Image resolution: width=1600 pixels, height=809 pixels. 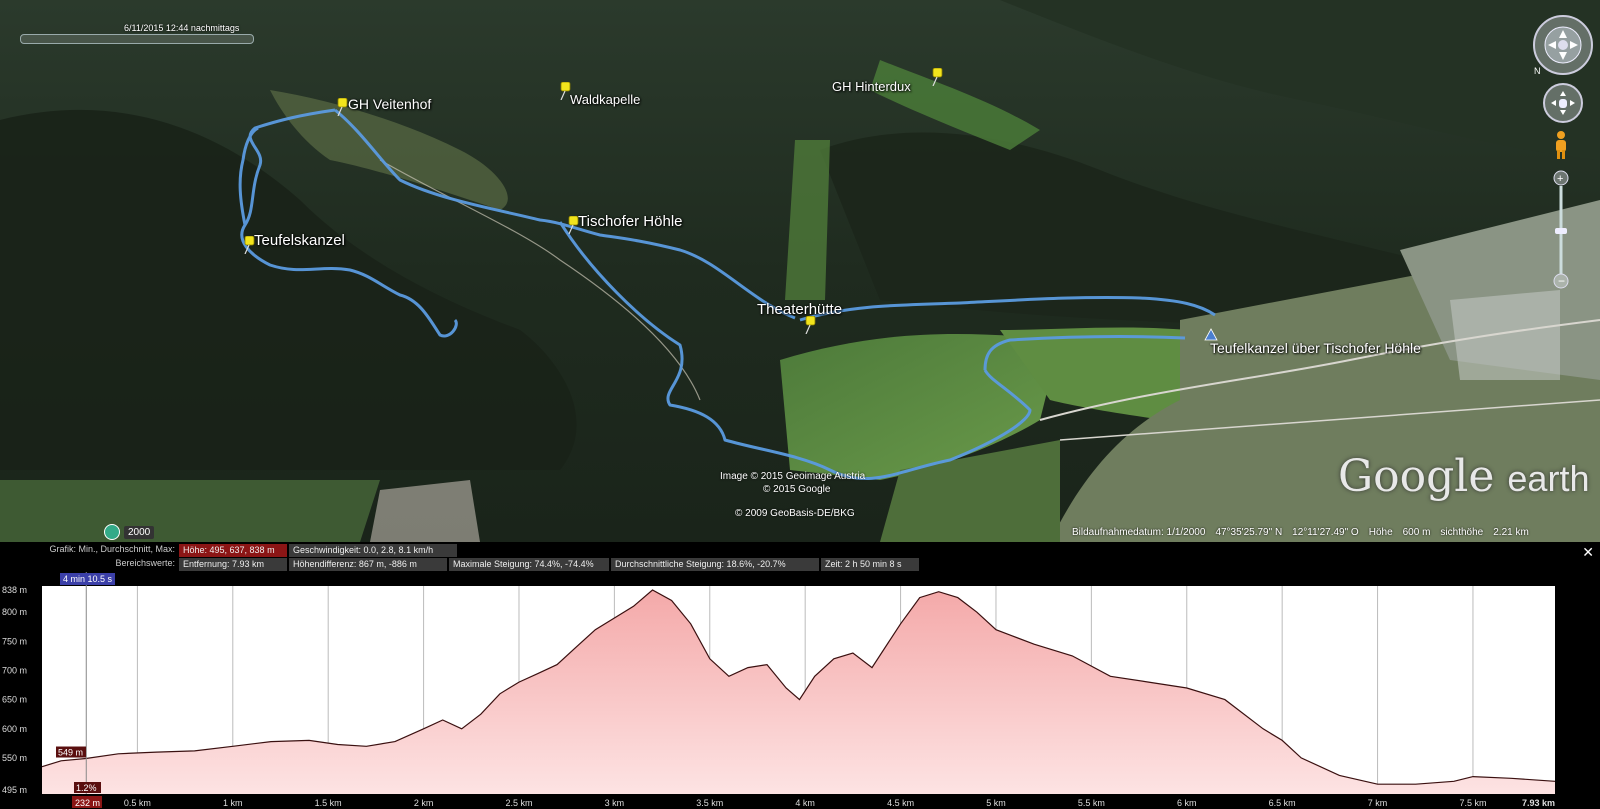 I want to click on elevation: 600 m, so click(x=1416, y=532).